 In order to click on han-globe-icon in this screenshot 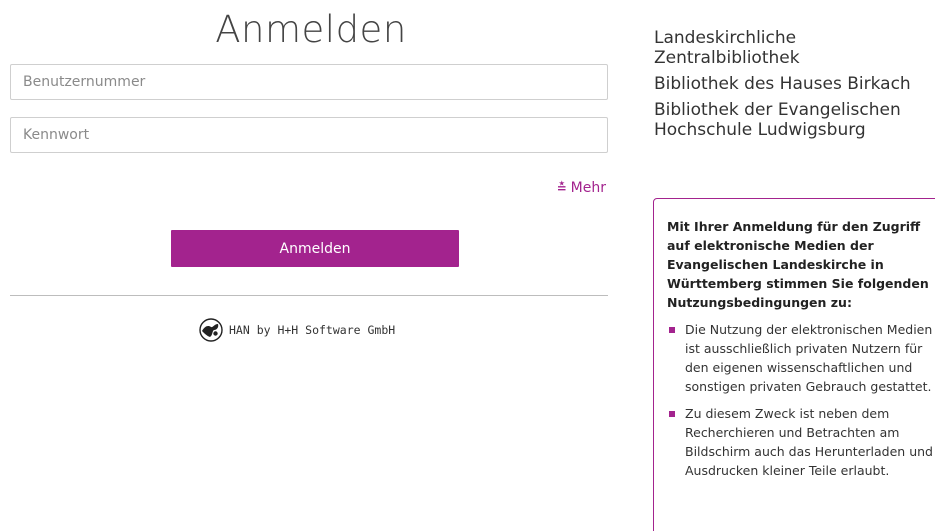, I will do `click(211, 330)`.